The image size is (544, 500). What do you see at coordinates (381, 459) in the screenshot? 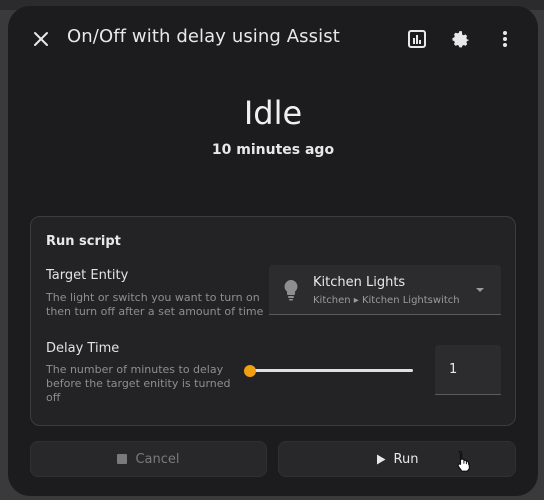
I see `play-triangle-icon` at bounding box center [381, 459].